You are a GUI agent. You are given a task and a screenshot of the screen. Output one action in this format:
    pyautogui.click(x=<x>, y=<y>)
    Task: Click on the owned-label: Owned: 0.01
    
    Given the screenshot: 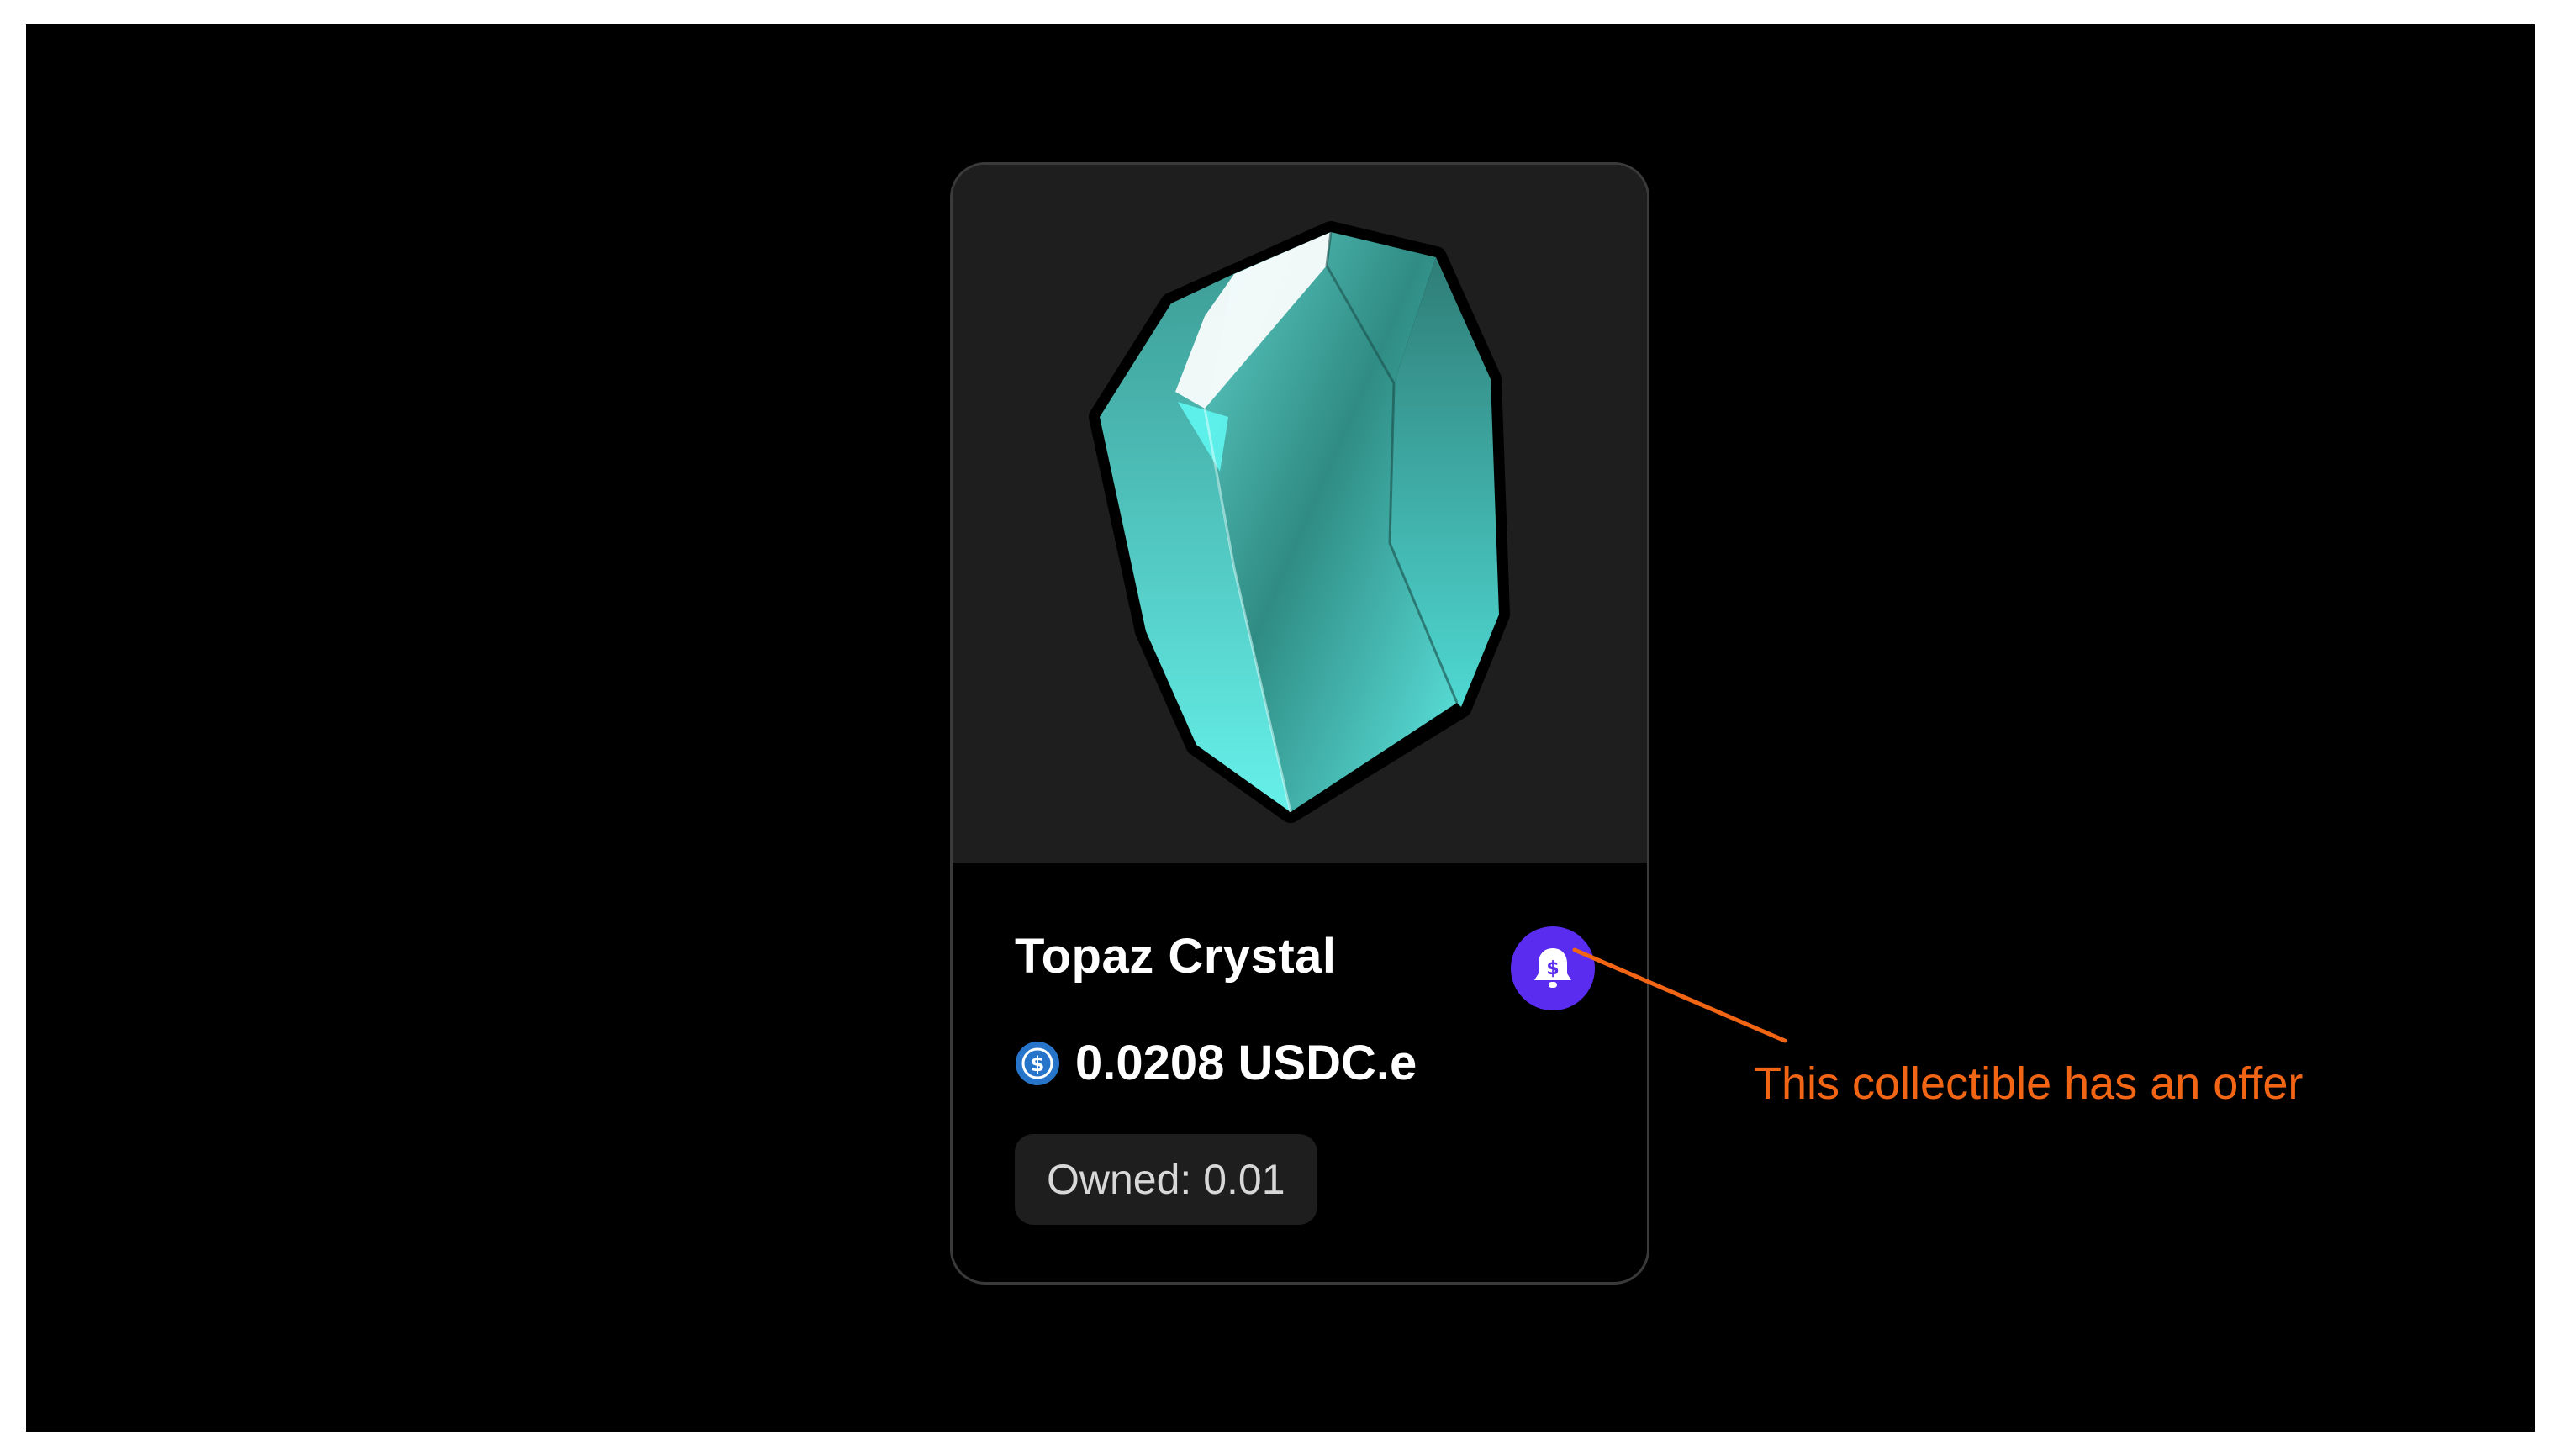 What is the action you would take?
    pyautogui.click(x=1166, y=1180)
    